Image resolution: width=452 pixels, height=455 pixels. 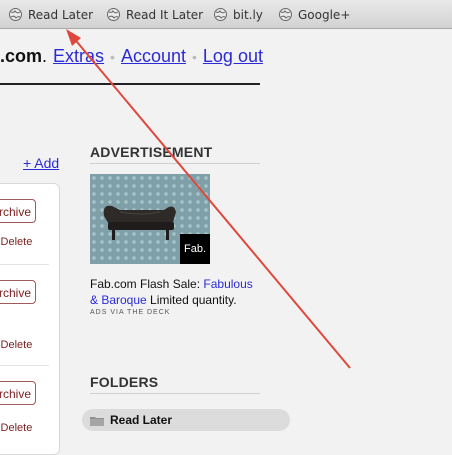 I want to click on bookmark-google-plus: Google+, so click(x=314, y=14).